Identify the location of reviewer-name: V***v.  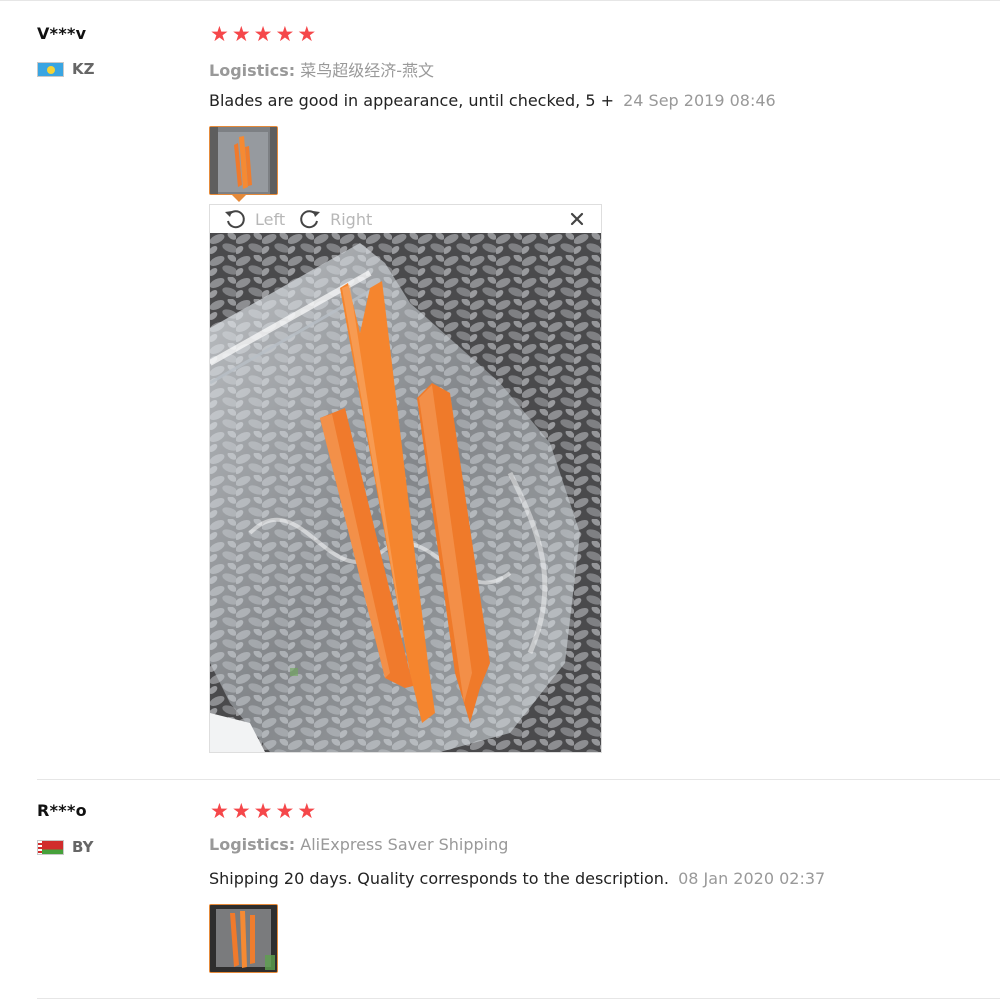
(62, 33).